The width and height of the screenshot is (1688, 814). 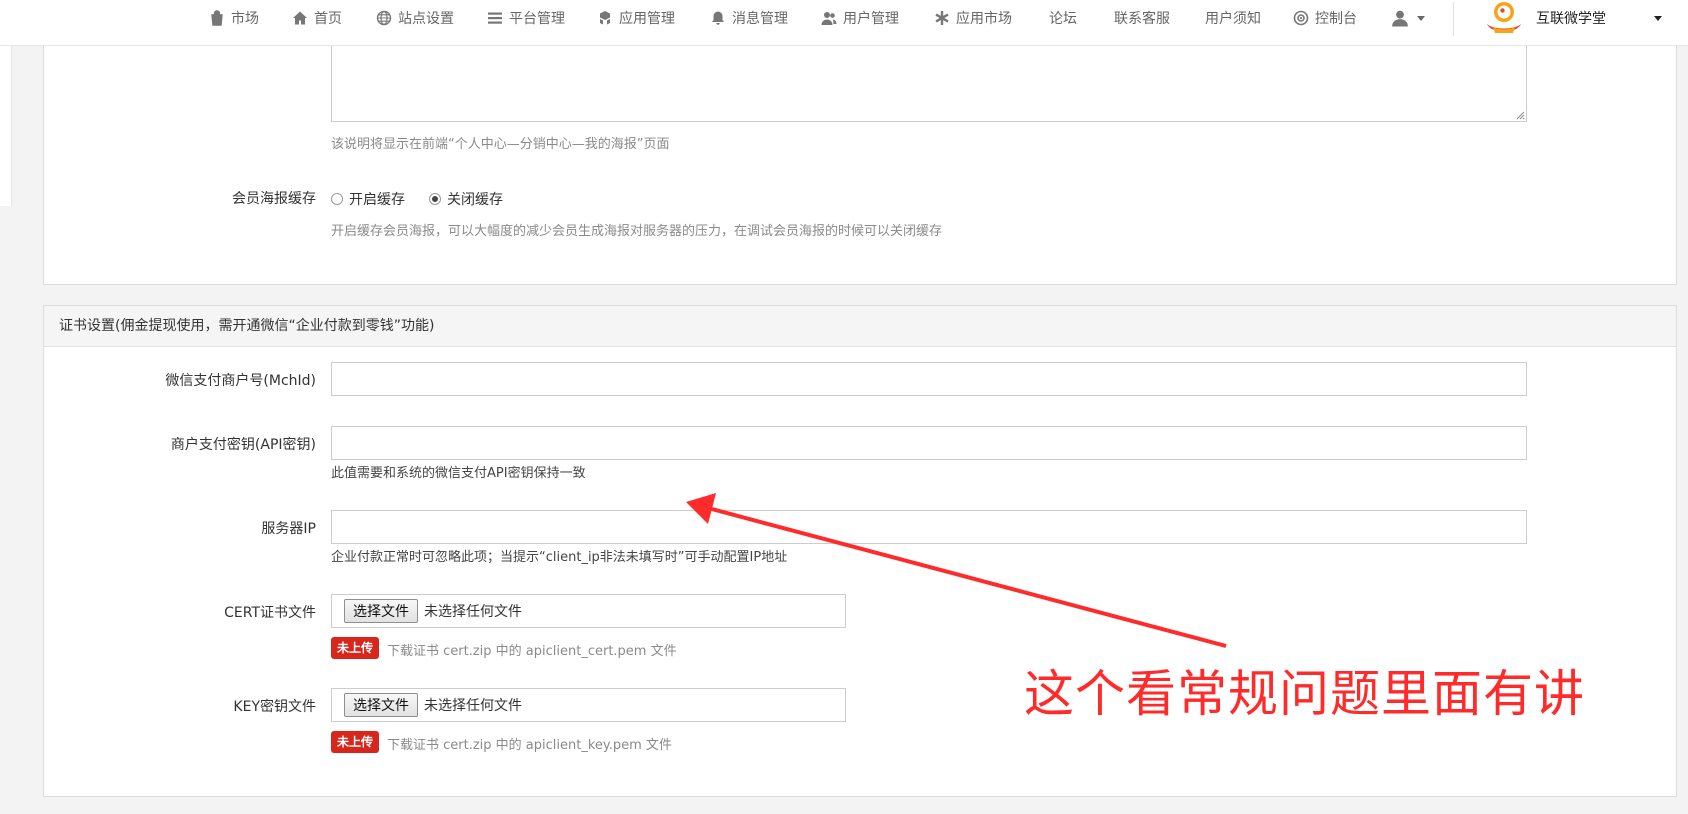 What do you see at coordinates (871, 19) in the screenshot?
I see `nav-item-label: 用户管理` at bounding box center [871, 19].